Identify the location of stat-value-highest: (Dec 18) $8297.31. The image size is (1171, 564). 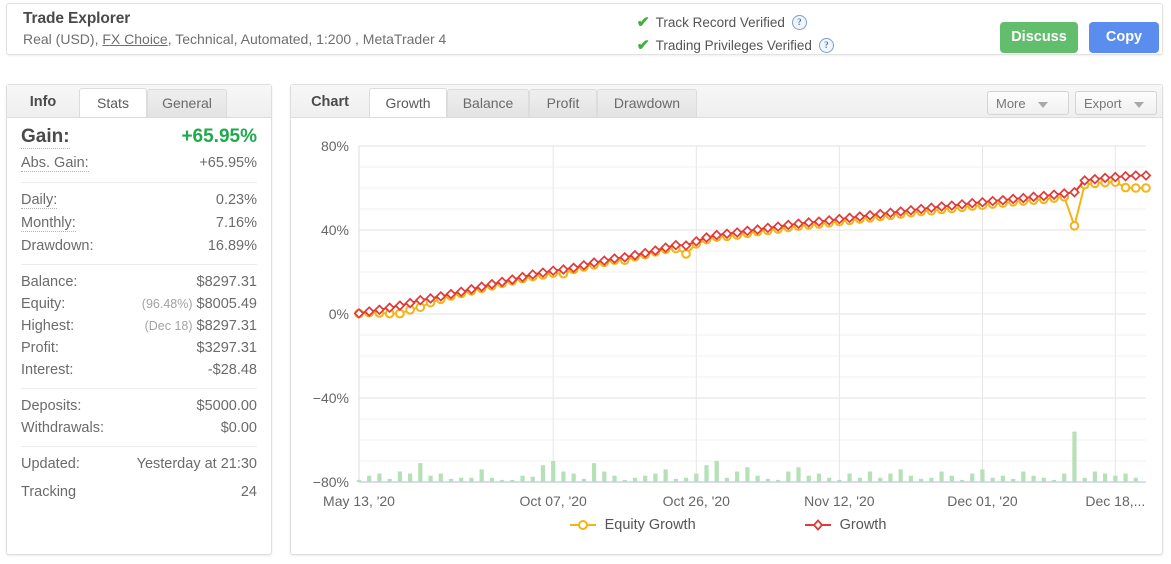
(201, 326).